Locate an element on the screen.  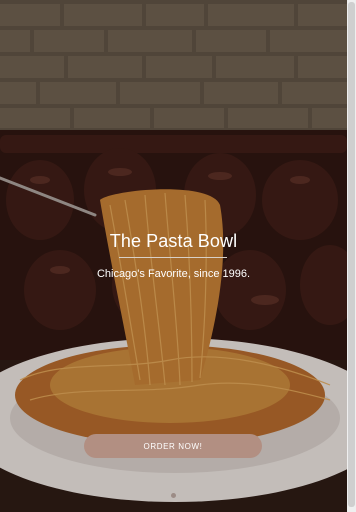
title-divider is located at coordinates (173, 257).